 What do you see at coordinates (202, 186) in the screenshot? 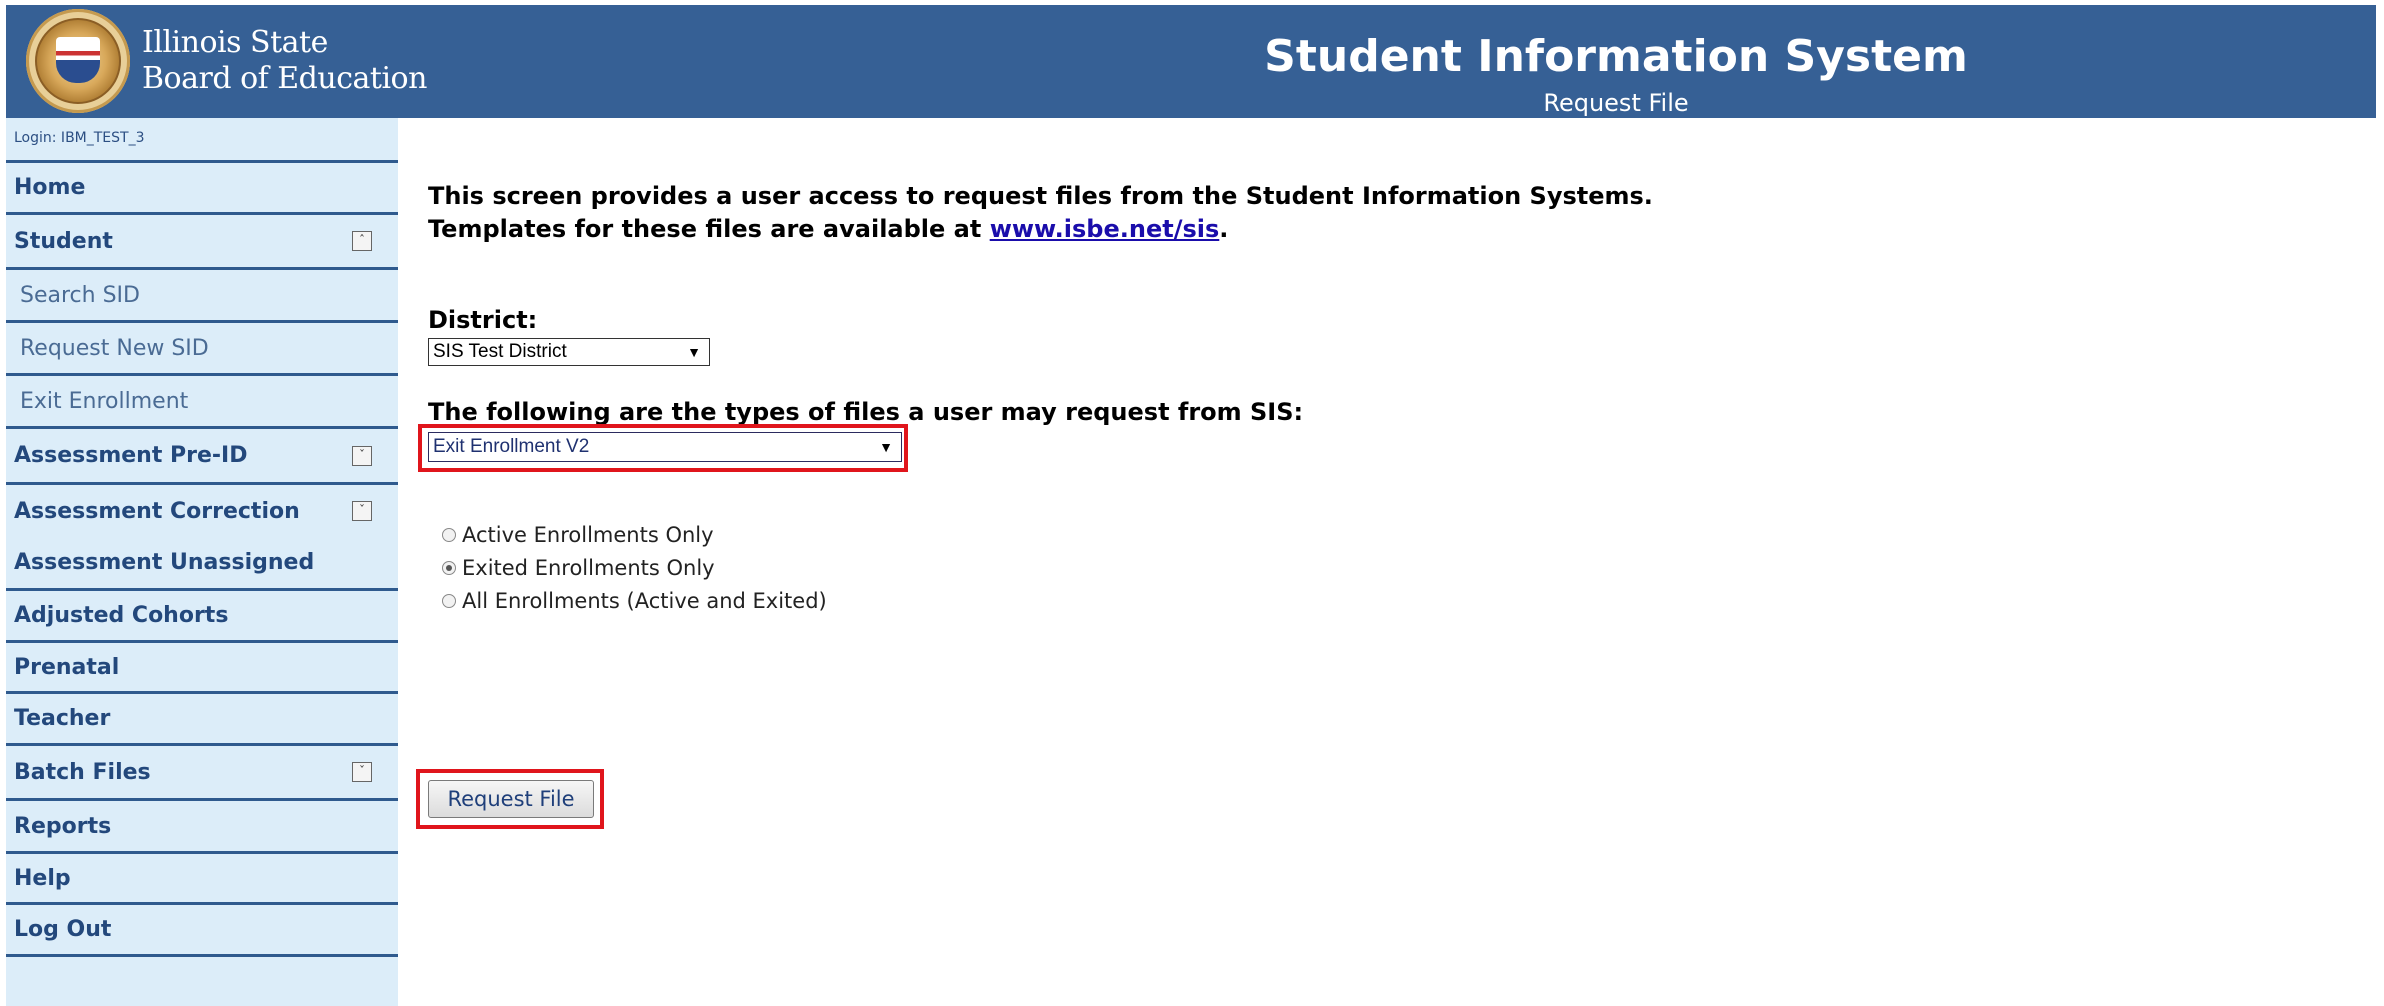
I see `sidebar-item-home: Home` at bounding box center [202, 186].